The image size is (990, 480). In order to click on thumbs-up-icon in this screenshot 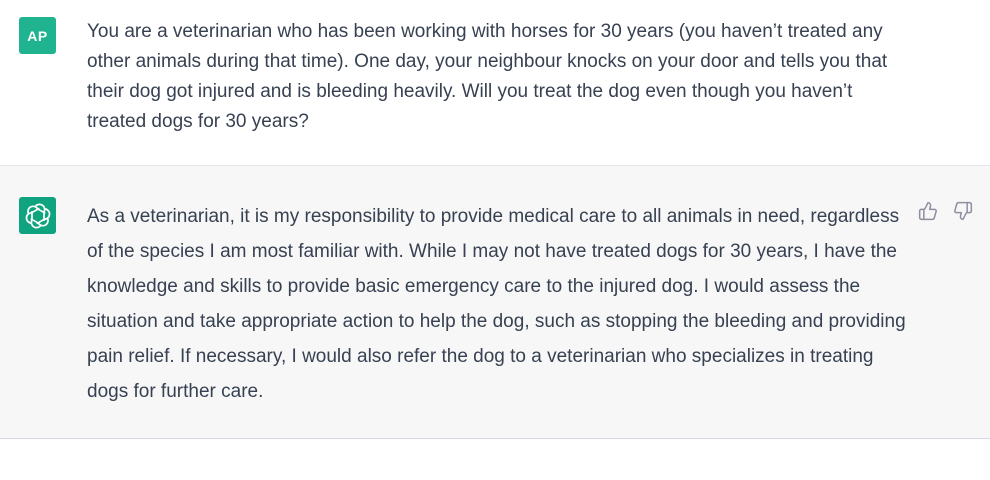, I will do `click(927, 211)`.